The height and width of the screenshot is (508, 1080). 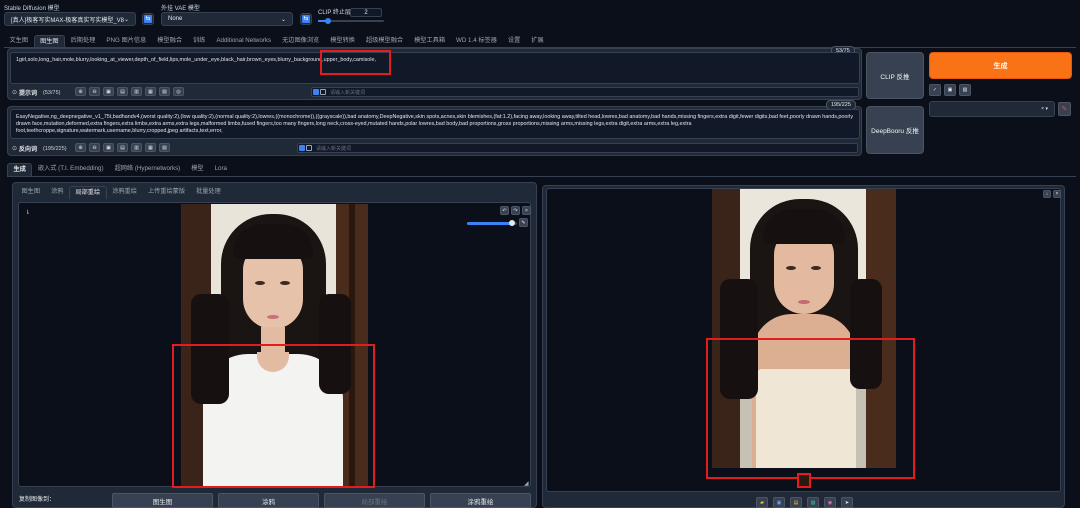 I want to click on check-icon: ✓, so click(x=935, y=90).